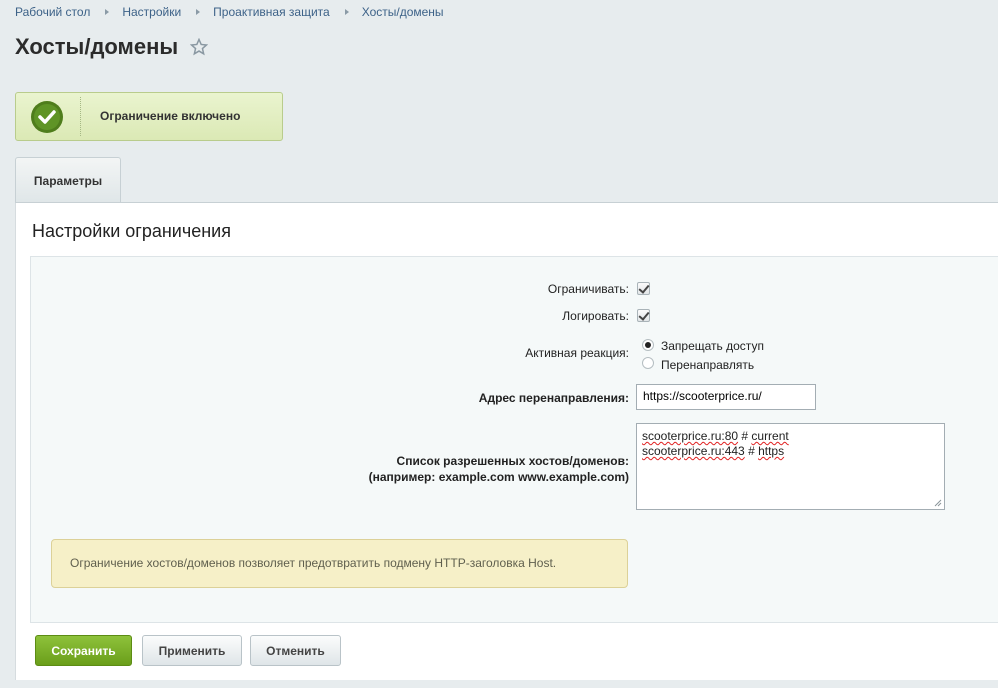 Image resolution: width=998 pixels, height=688 pixels. Describe the element at coordinates (712, 346) in the screenshot. I see `radio-deny-access-label: Запрещать доступ` at that location.